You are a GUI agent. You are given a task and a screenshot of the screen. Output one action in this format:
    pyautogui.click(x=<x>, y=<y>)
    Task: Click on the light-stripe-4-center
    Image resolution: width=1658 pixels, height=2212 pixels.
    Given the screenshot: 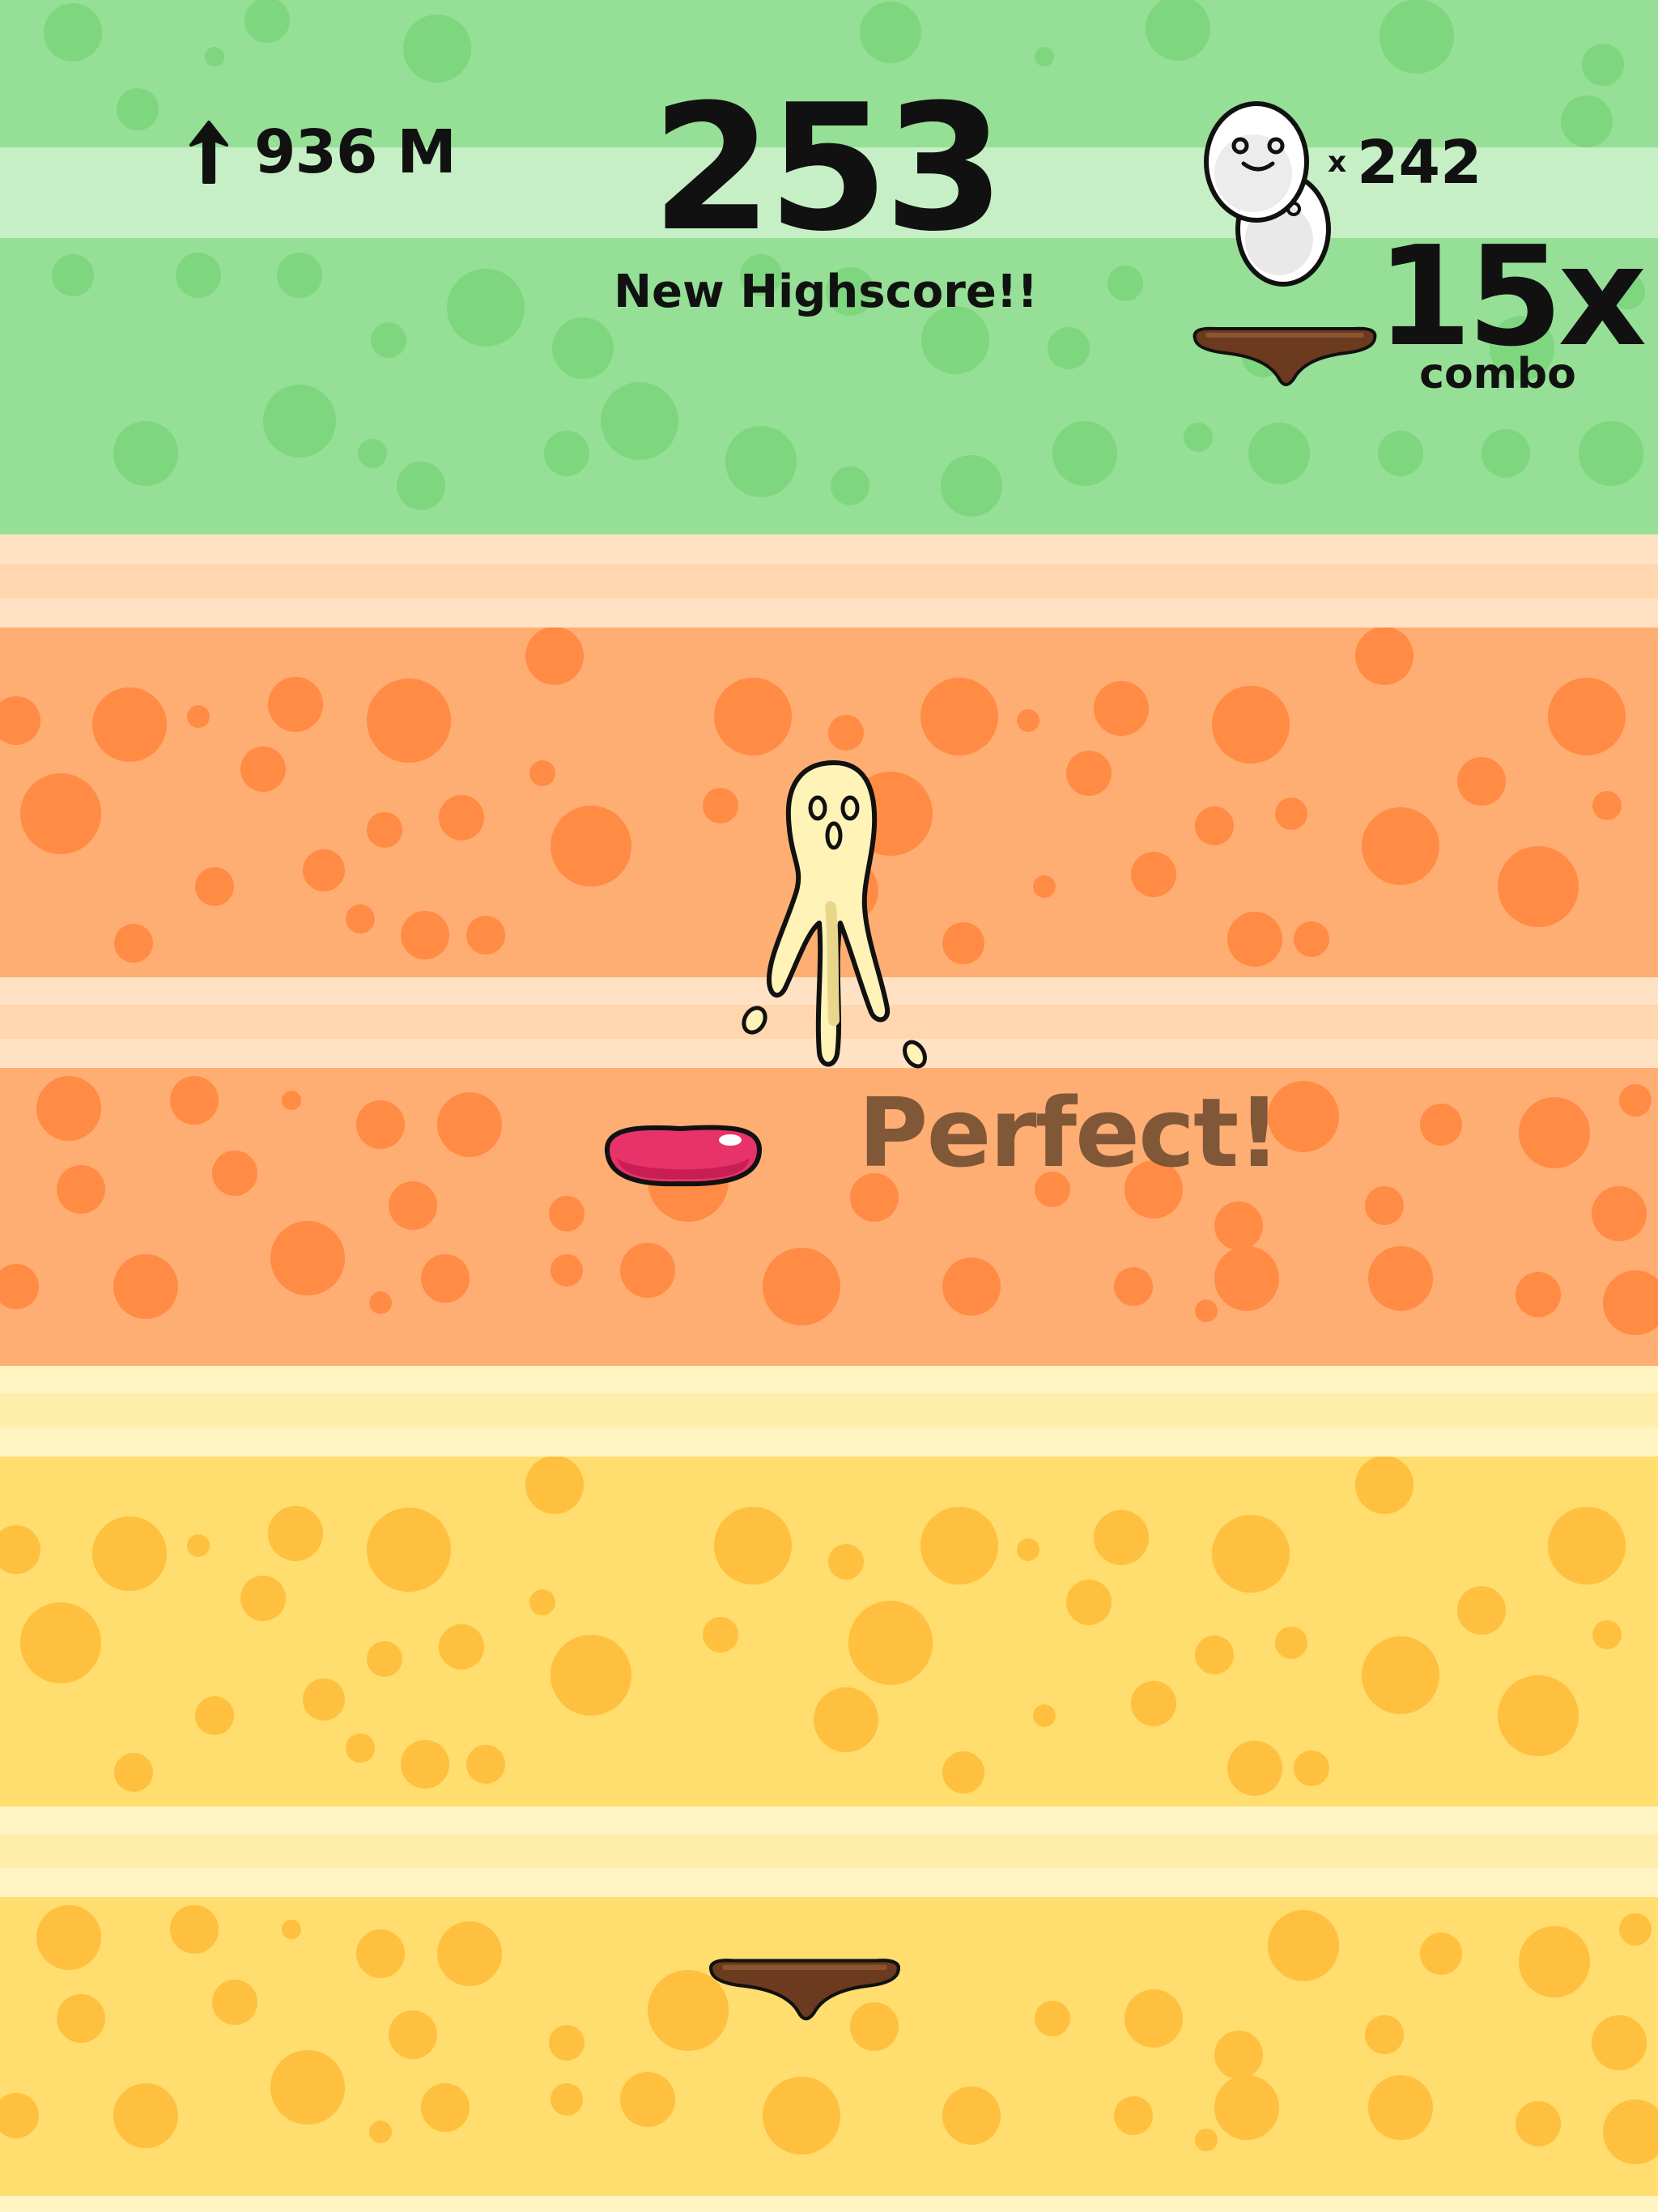 What is the action you would take?
    pyautogui.click(x=829, y=1851)
    